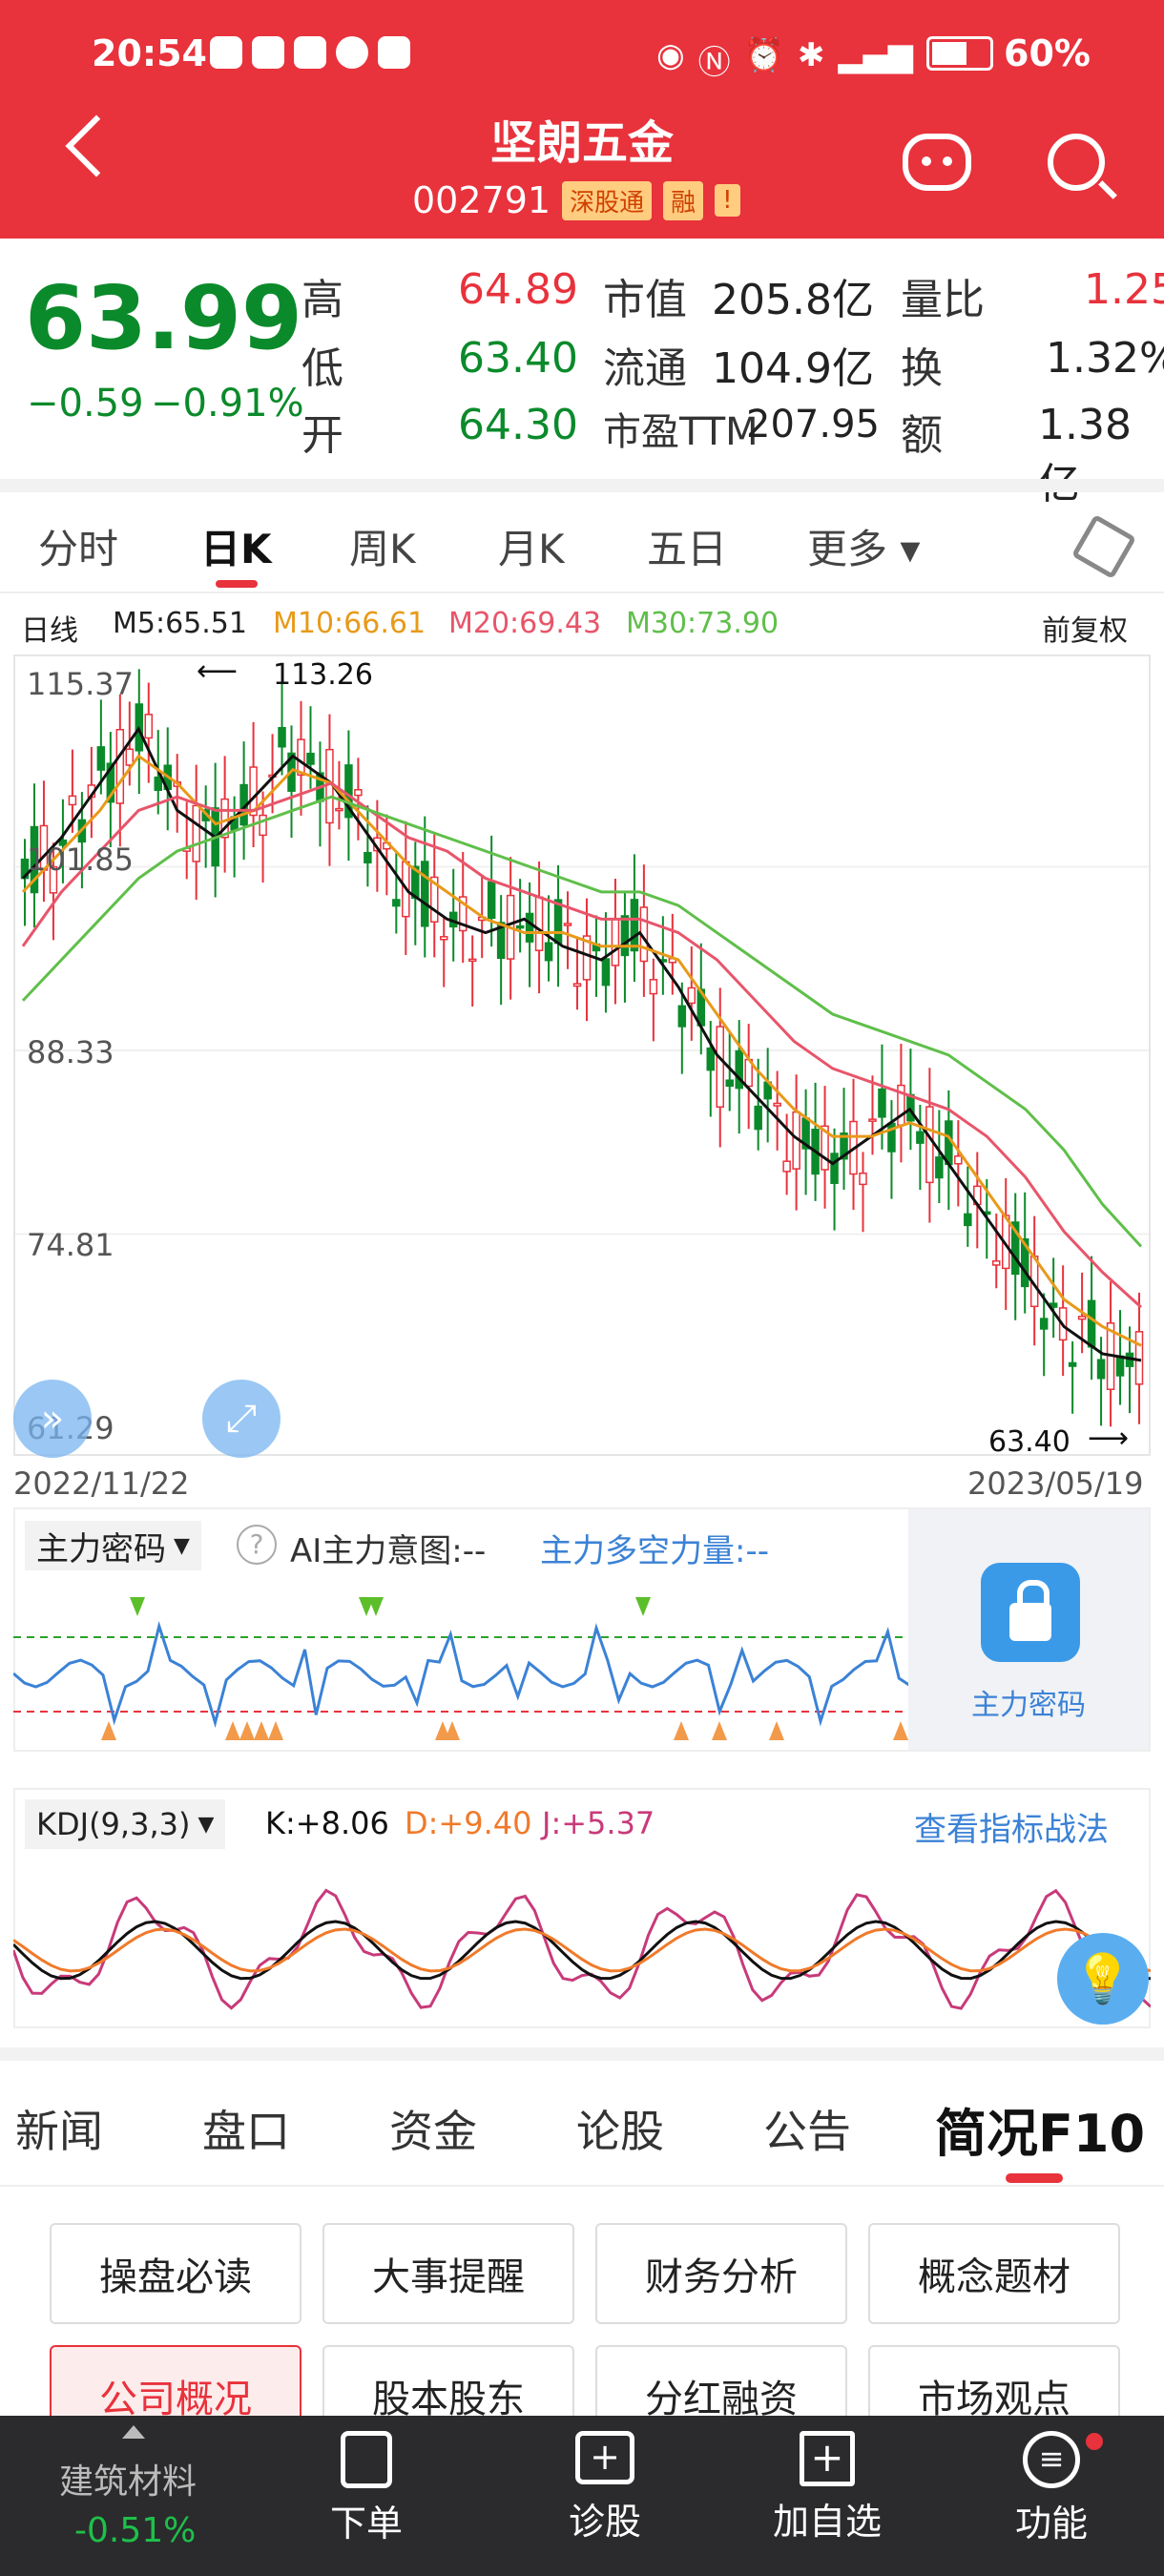  What do you see at coordinates (433, 2128) in the screenshot?
I see `tab-funds: 资金` at bounding box center [433, 2128].